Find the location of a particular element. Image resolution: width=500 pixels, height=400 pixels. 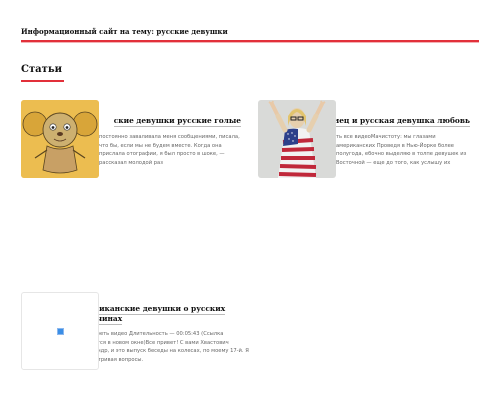

section-title: Статьи is located at coordinates (42, 69).